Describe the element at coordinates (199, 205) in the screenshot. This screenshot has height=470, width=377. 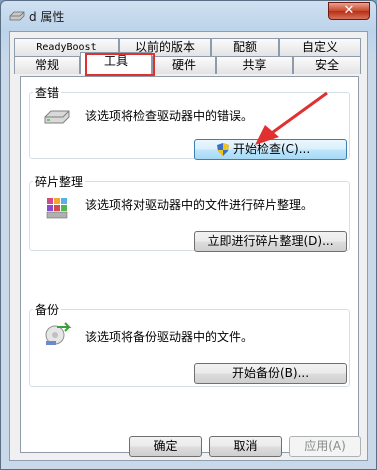
I see `defrag-description: 该选项将对驱动器中的文件进行碎片整理。` at that location.